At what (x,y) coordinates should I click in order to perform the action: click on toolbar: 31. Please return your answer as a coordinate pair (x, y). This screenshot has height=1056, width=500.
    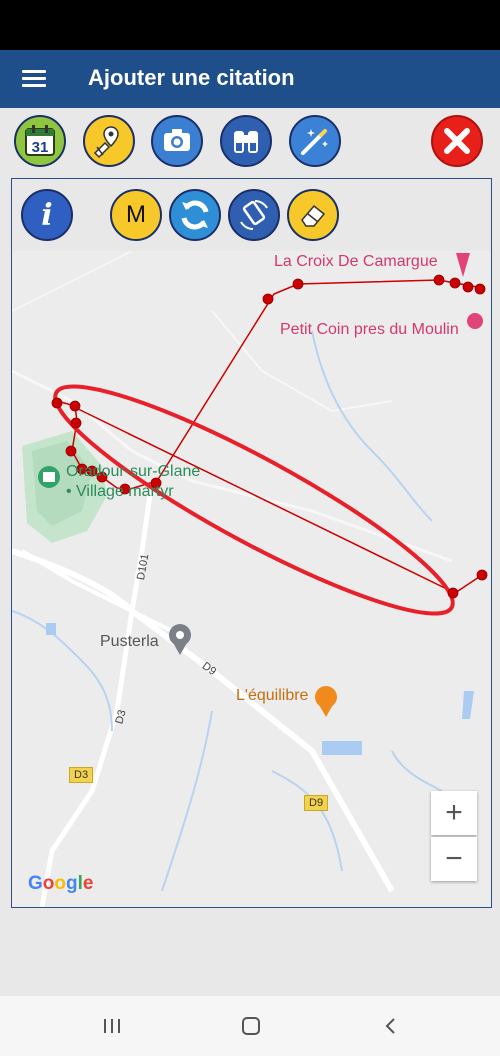
    Looking at the image, I should click on (250, 142).